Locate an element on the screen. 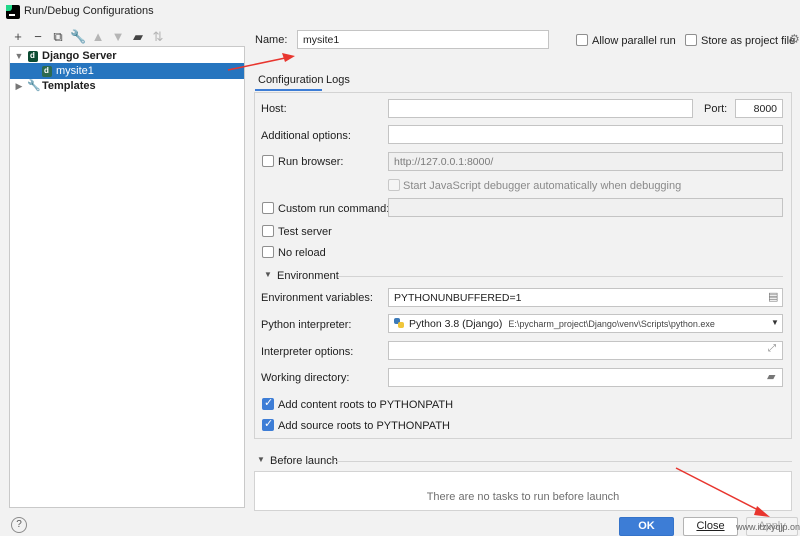 Image resolution: width=800 pixels, height=536 pixels. tree-item-label: Templates is located at coordinates (69, 86).